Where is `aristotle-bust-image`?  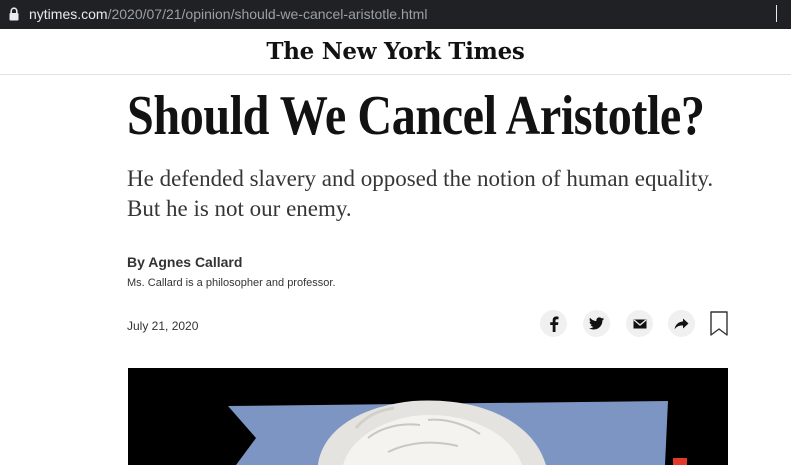 aristotle-bust-image is located at coordinates (457, 432).